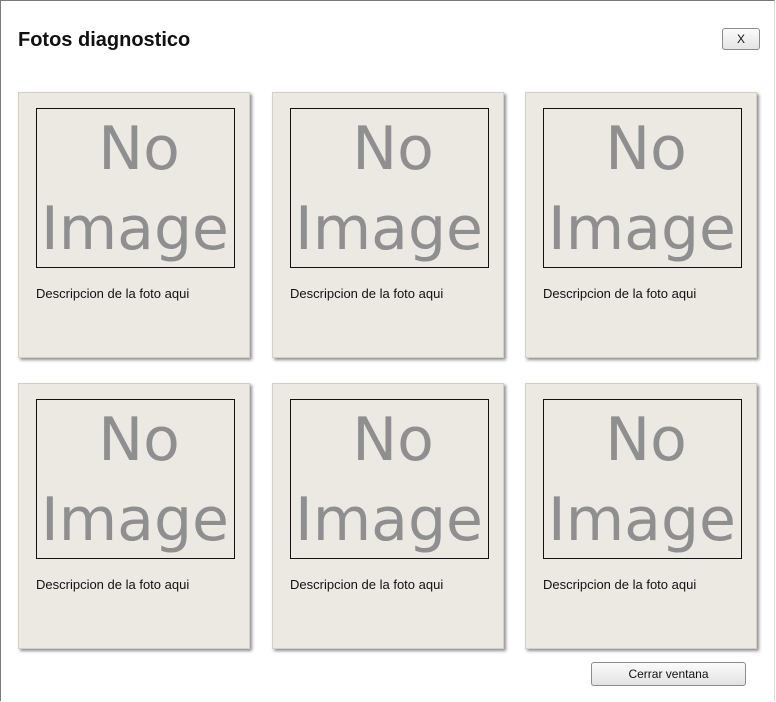 This screenshot has width=776, height=702. Describe the element at coordinates (741, 39) in the screenshot. I see `close-button: X` at that location.